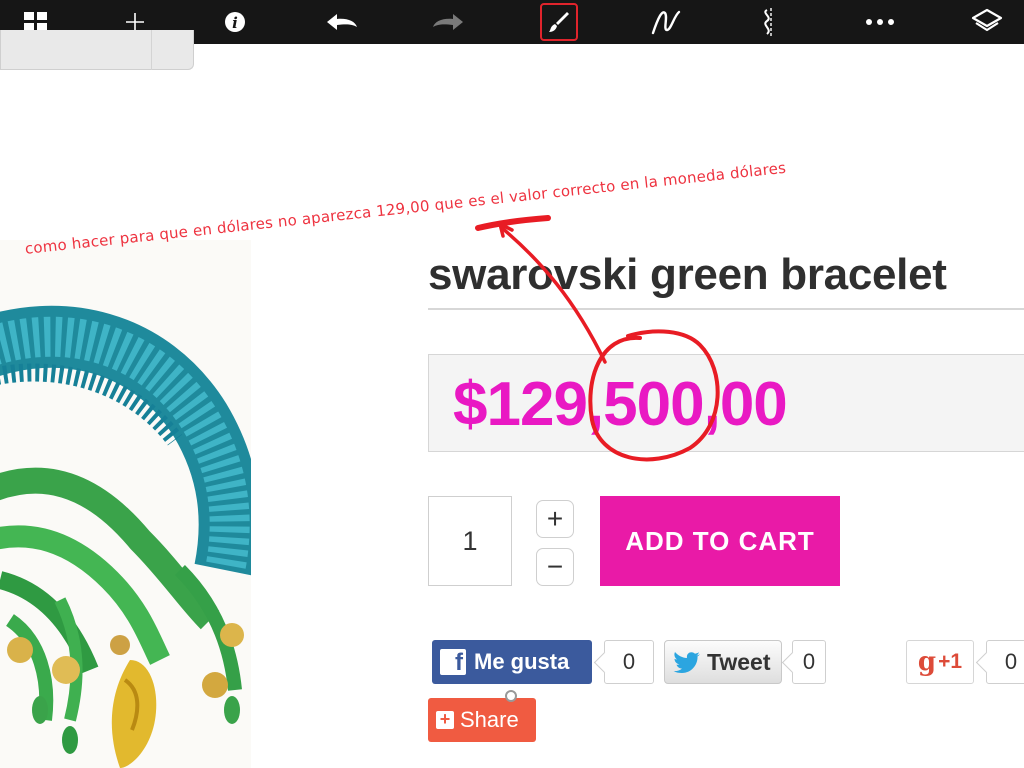 Image resolution: width=1024 pixels, height=768 pixels. Describe the element at coordinates (511, 696) in the screenshot. I see `touch-cursor-indicator` at that location.